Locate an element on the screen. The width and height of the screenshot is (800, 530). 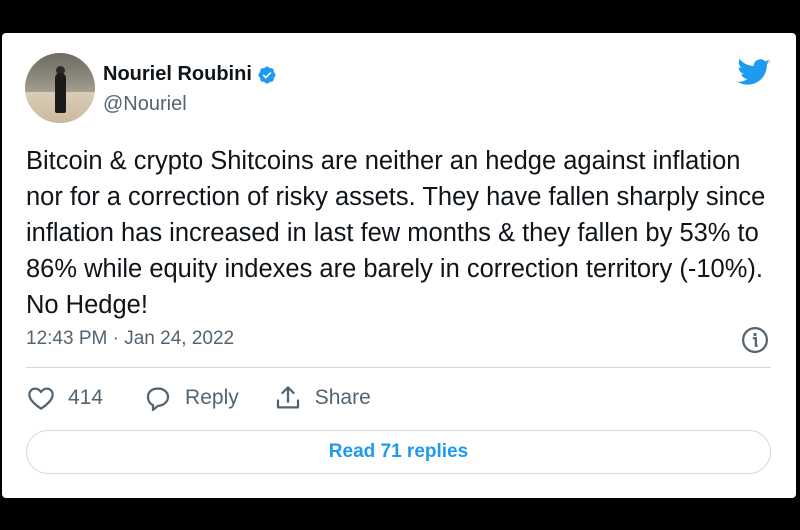
share-button: Share is located at coordinates (322, 398).